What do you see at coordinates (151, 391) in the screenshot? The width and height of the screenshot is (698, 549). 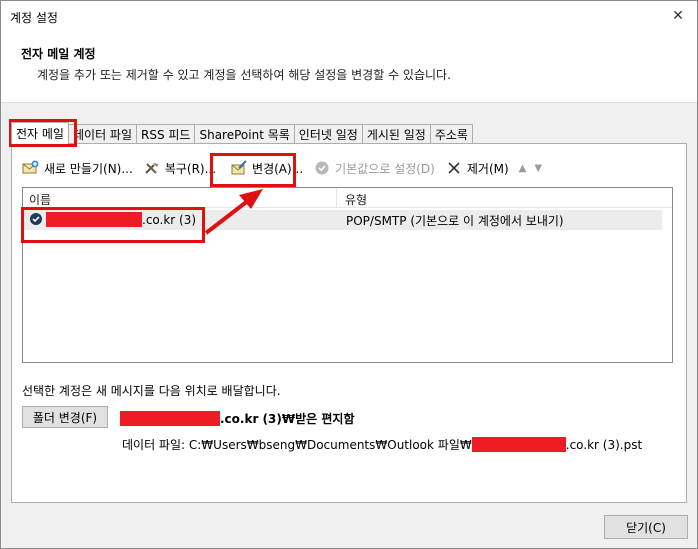 I see `delivery-info-text: 선택한 계정은 새 메시지를 다음 위치로 배달합니다.` at bounding box center [151, 391].